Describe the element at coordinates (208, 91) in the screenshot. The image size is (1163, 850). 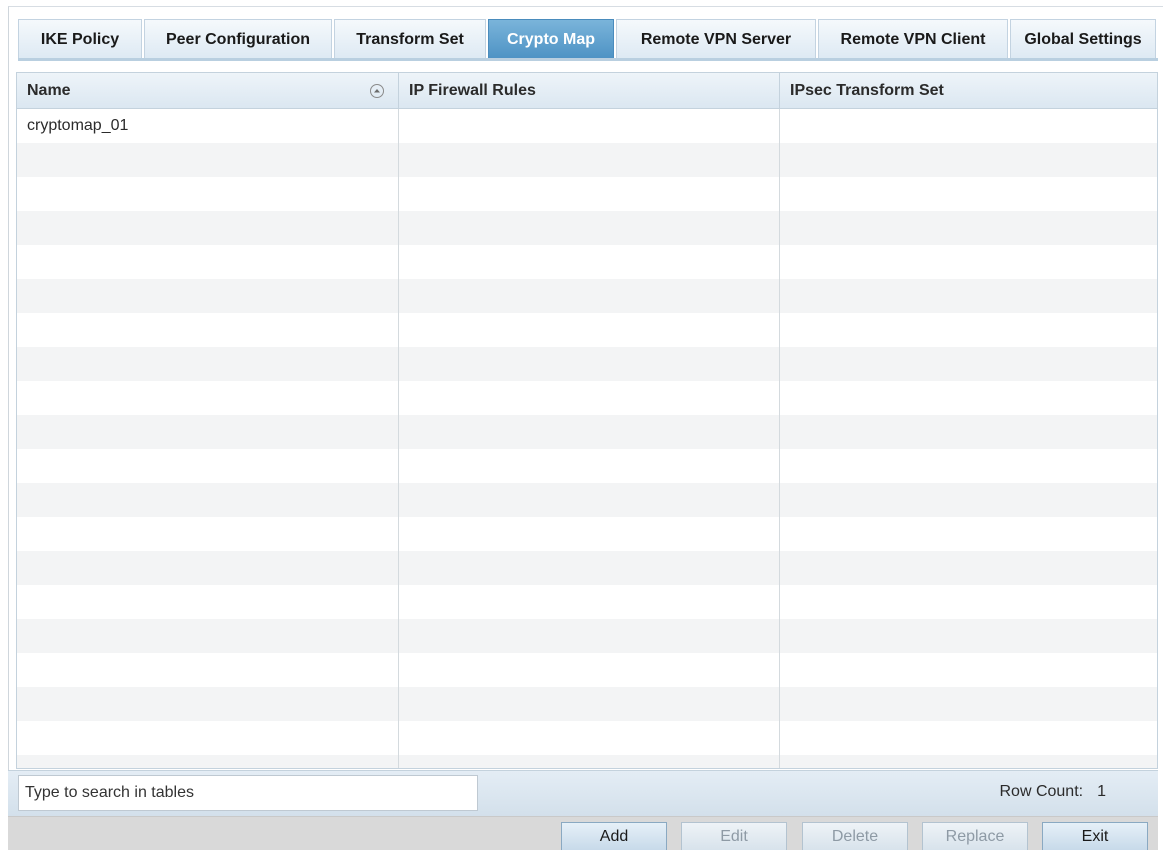
I see `column-header-name: Name` at that location.